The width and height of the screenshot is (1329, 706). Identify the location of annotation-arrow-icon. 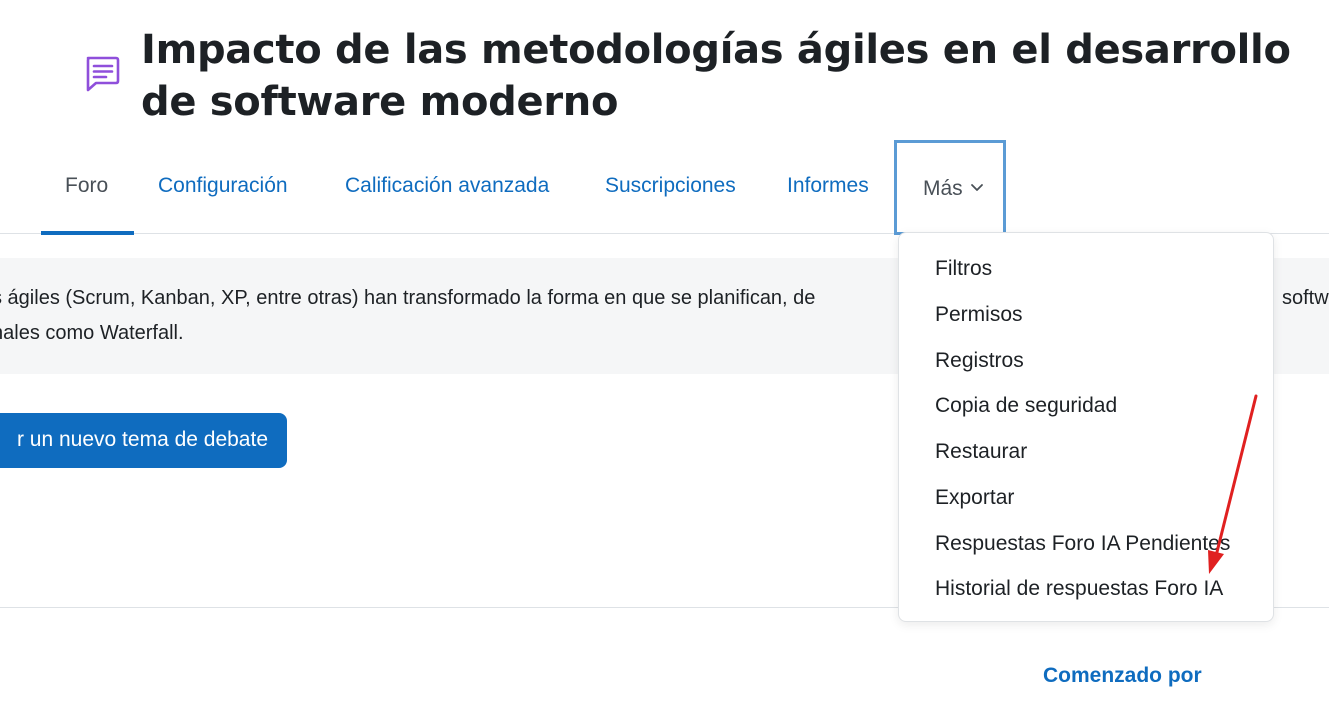
(1233, 484).